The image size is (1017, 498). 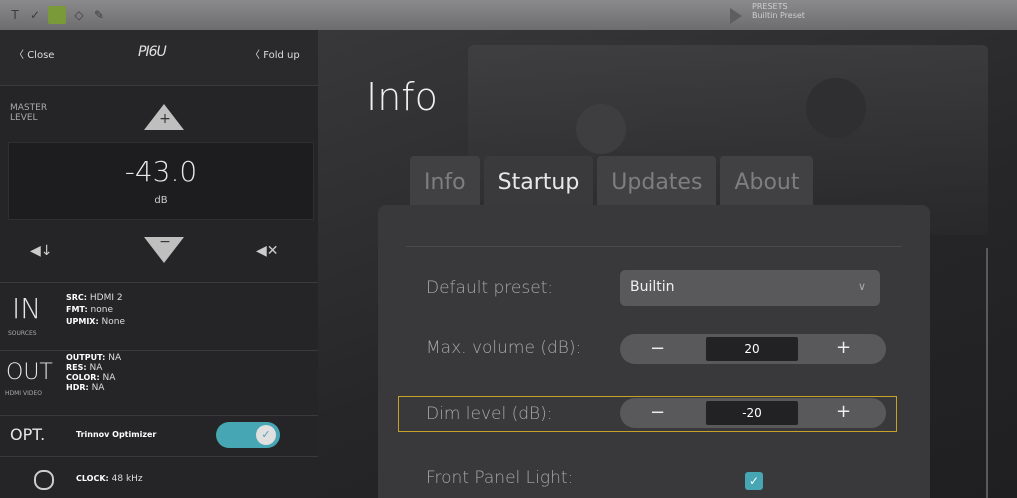 I want to click on tab-bar: Info Startup Updates About, so click(x=613, y=183).